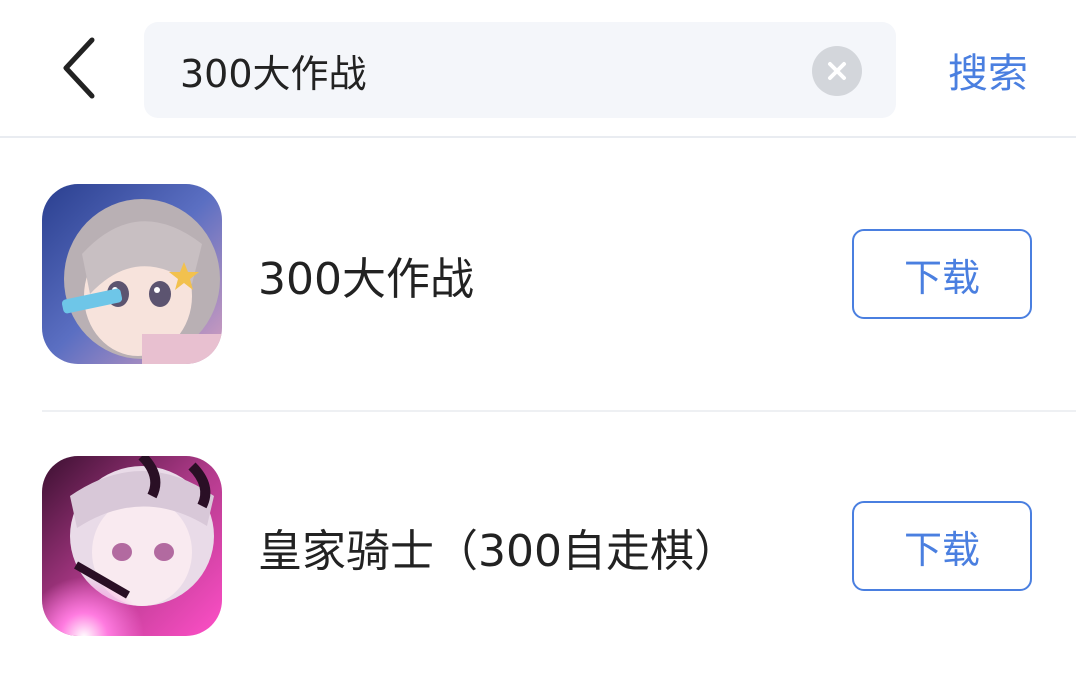 The height and width of the screenshot is (682, 1076). I want to click on search-box, so click(520, 70).